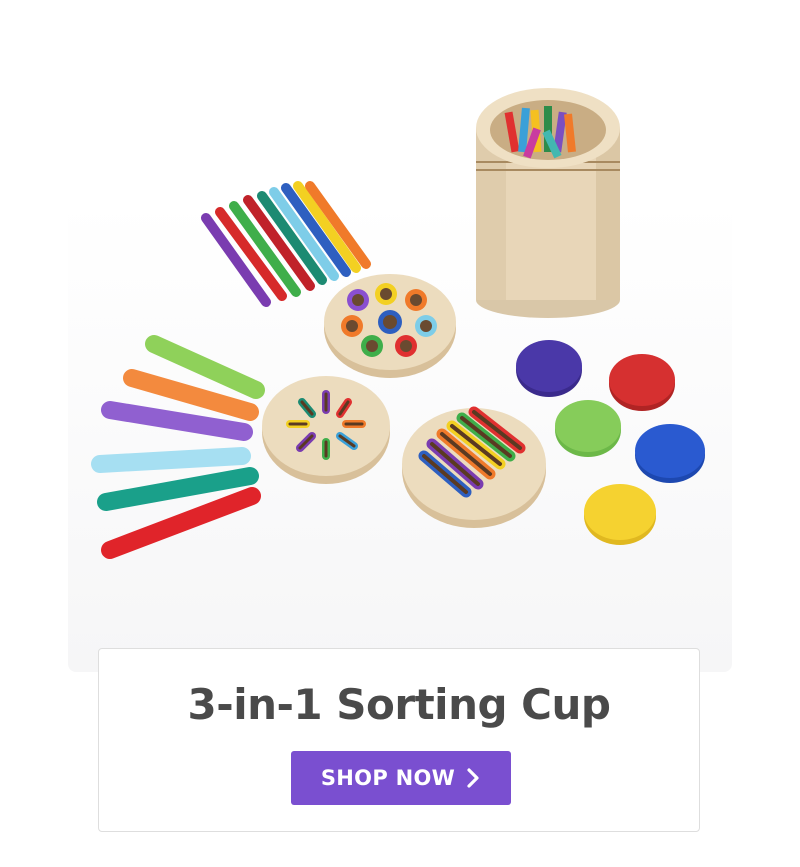  Describe the element at coordinates (473, 778) in the screenshot. I see `chevron-right-icon` at that location.